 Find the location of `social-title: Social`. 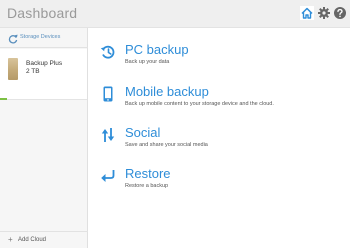

social-title: Social is located at coordinates (143, 132).